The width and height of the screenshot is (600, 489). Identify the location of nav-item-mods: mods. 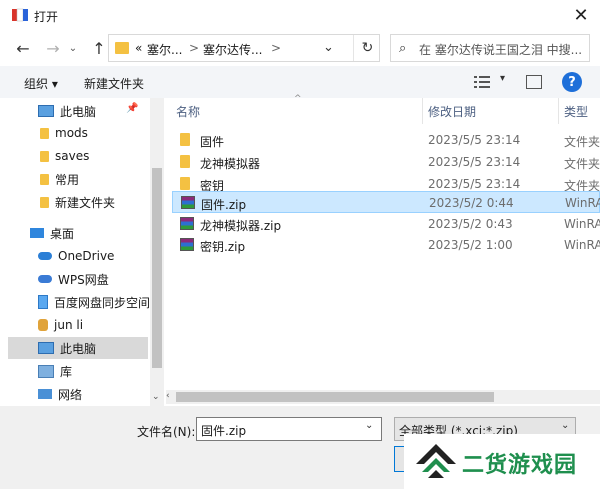
(78, 133).